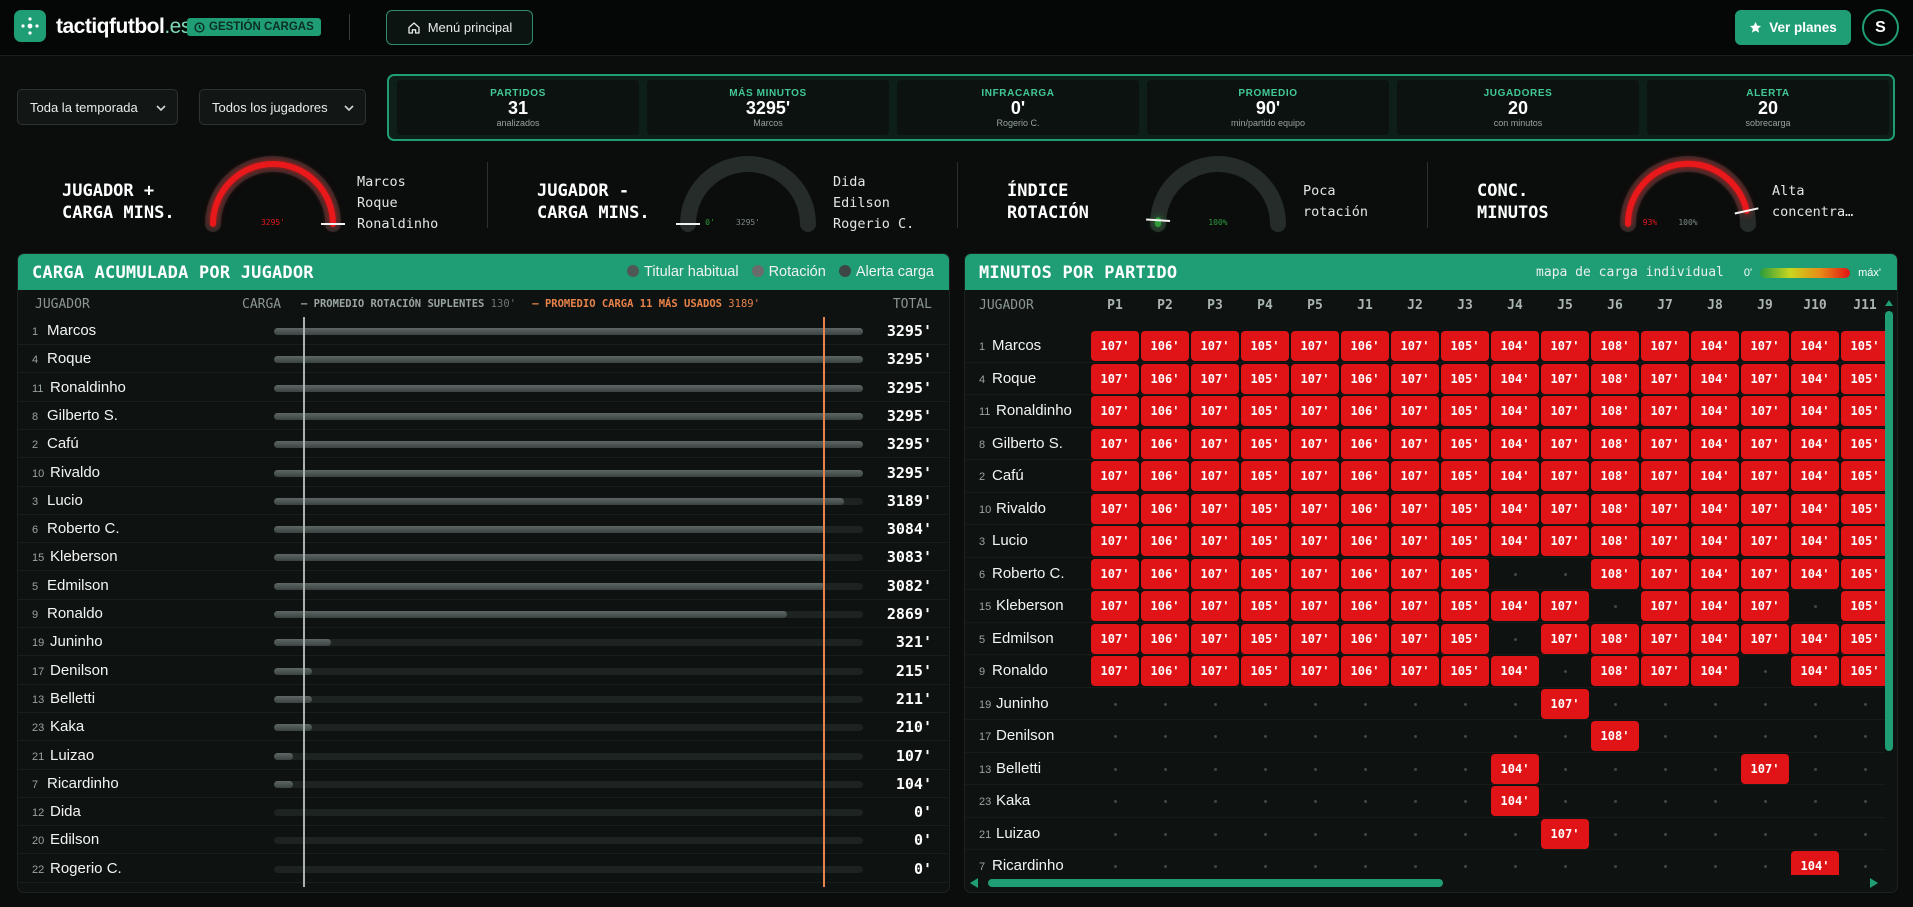  Describe the element at coordinates (123, 27) in the screenshot. I see `brand-name: tactiqfutbol.es` at that location.